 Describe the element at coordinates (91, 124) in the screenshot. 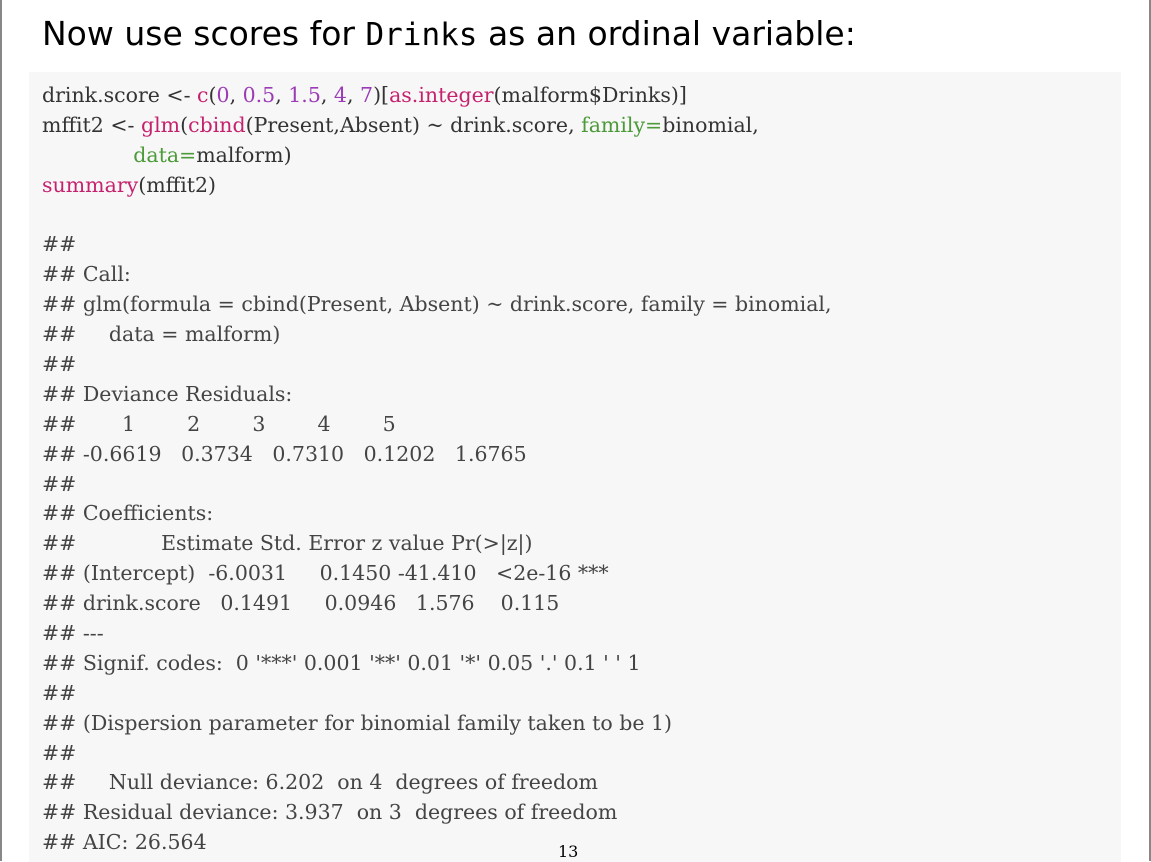

I see `code-token-plain: mffit2 <-` at that location.